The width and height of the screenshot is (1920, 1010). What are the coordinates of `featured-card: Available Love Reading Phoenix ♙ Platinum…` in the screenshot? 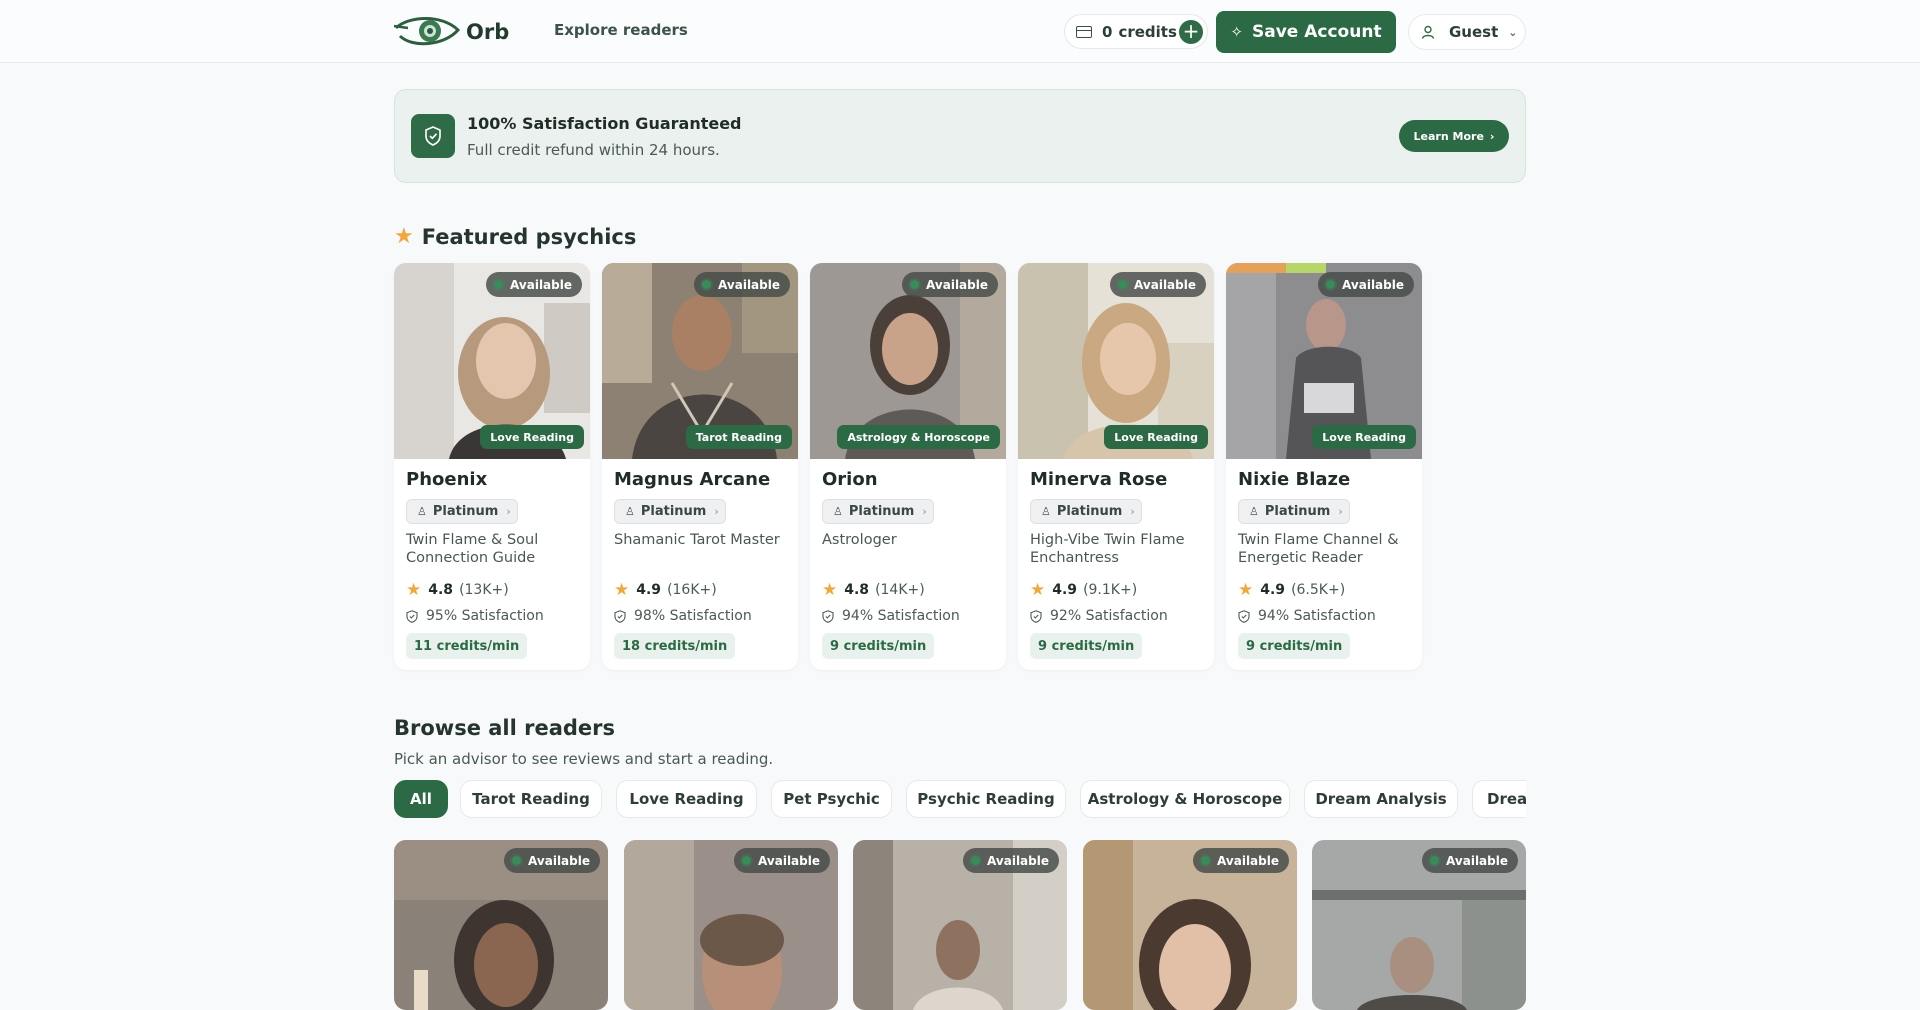 It's located at (492, 466).